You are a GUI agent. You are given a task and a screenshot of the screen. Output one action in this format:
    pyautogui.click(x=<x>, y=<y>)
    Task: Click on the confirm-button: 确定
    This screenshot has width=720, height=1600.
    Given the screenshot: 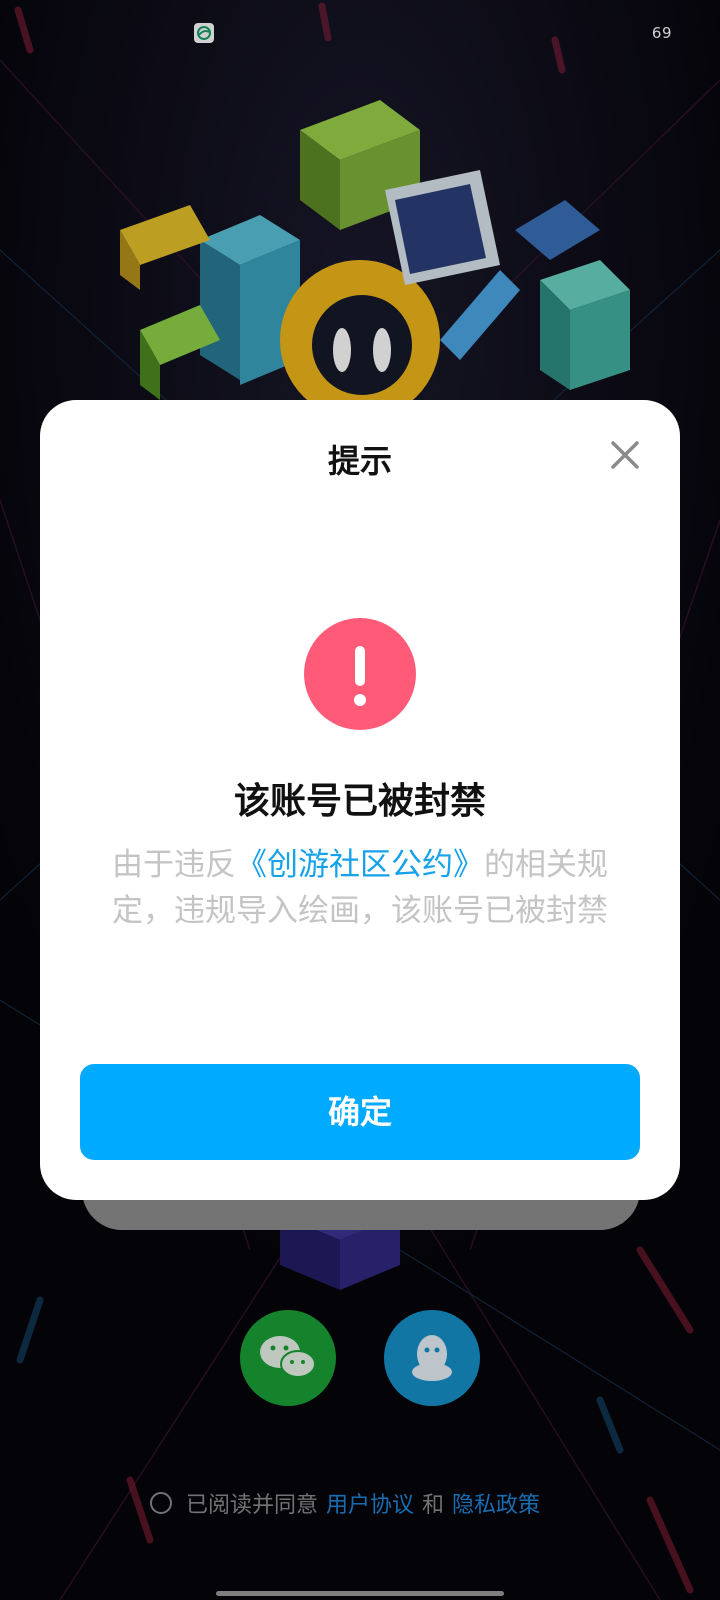 What is the action you would take?
    pyautogui.click(x=360, y=1112)
    